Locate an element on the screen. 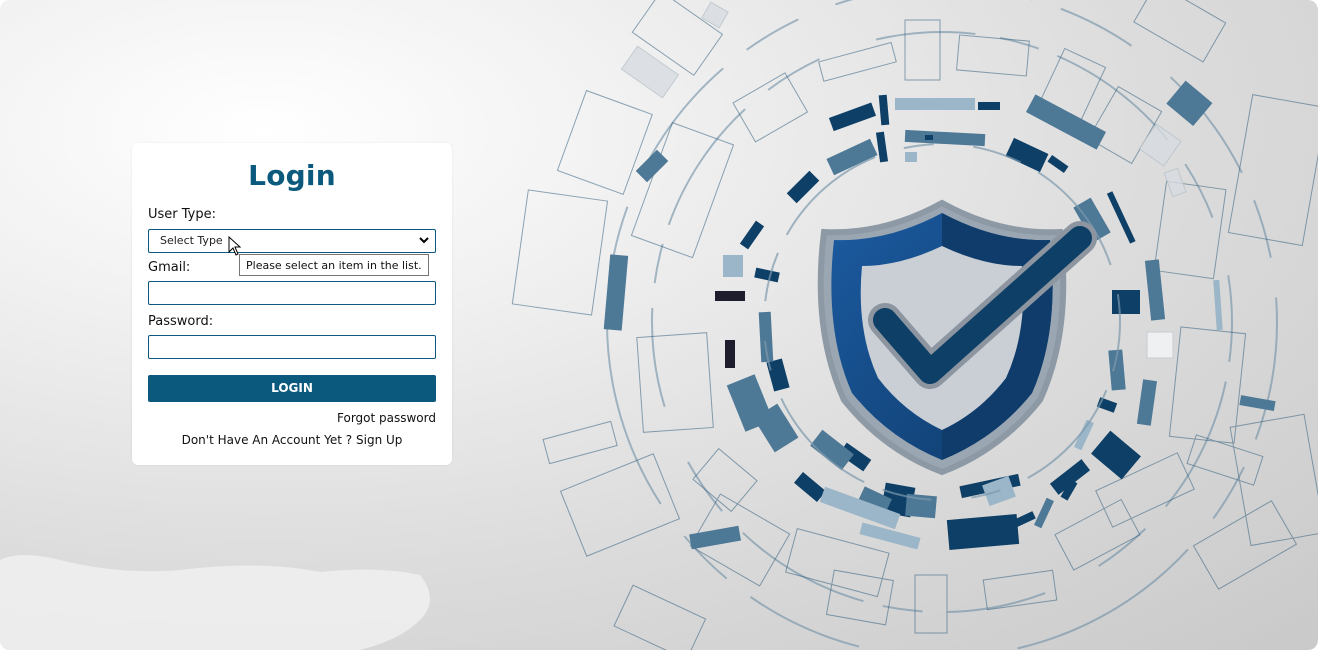 The height and width of the screenshot is (650, 1318). user-type-select: Select Type is located at coordinates (292, 241).